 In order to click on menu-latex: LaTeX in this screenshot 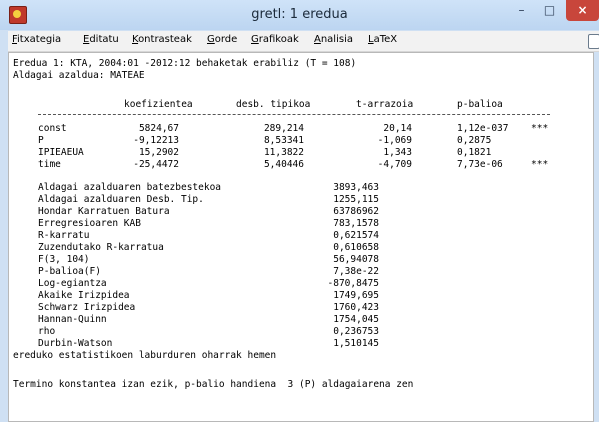, I will do `click(382, 39)`.